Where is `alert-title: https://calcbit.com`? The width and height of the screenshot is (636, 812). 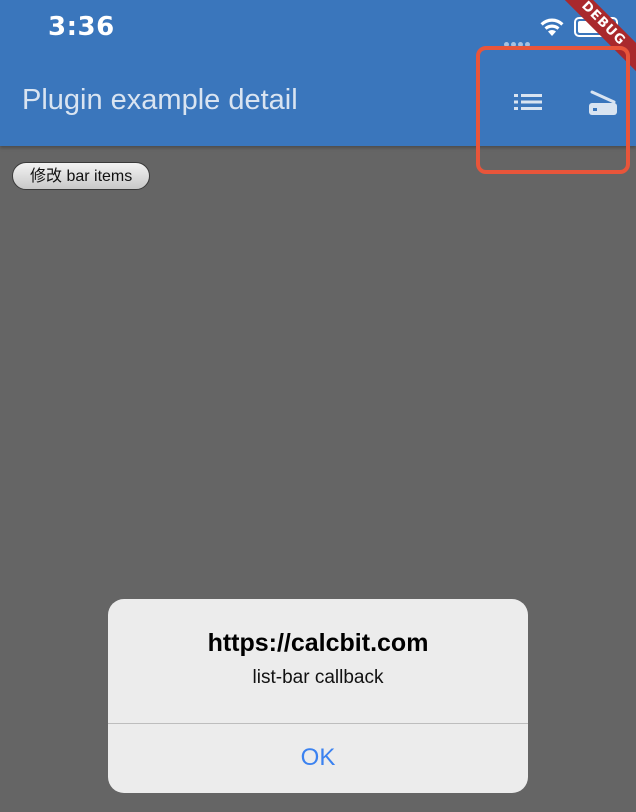 alert-title: https://calcbit.com is located at coordinates (318, 643).